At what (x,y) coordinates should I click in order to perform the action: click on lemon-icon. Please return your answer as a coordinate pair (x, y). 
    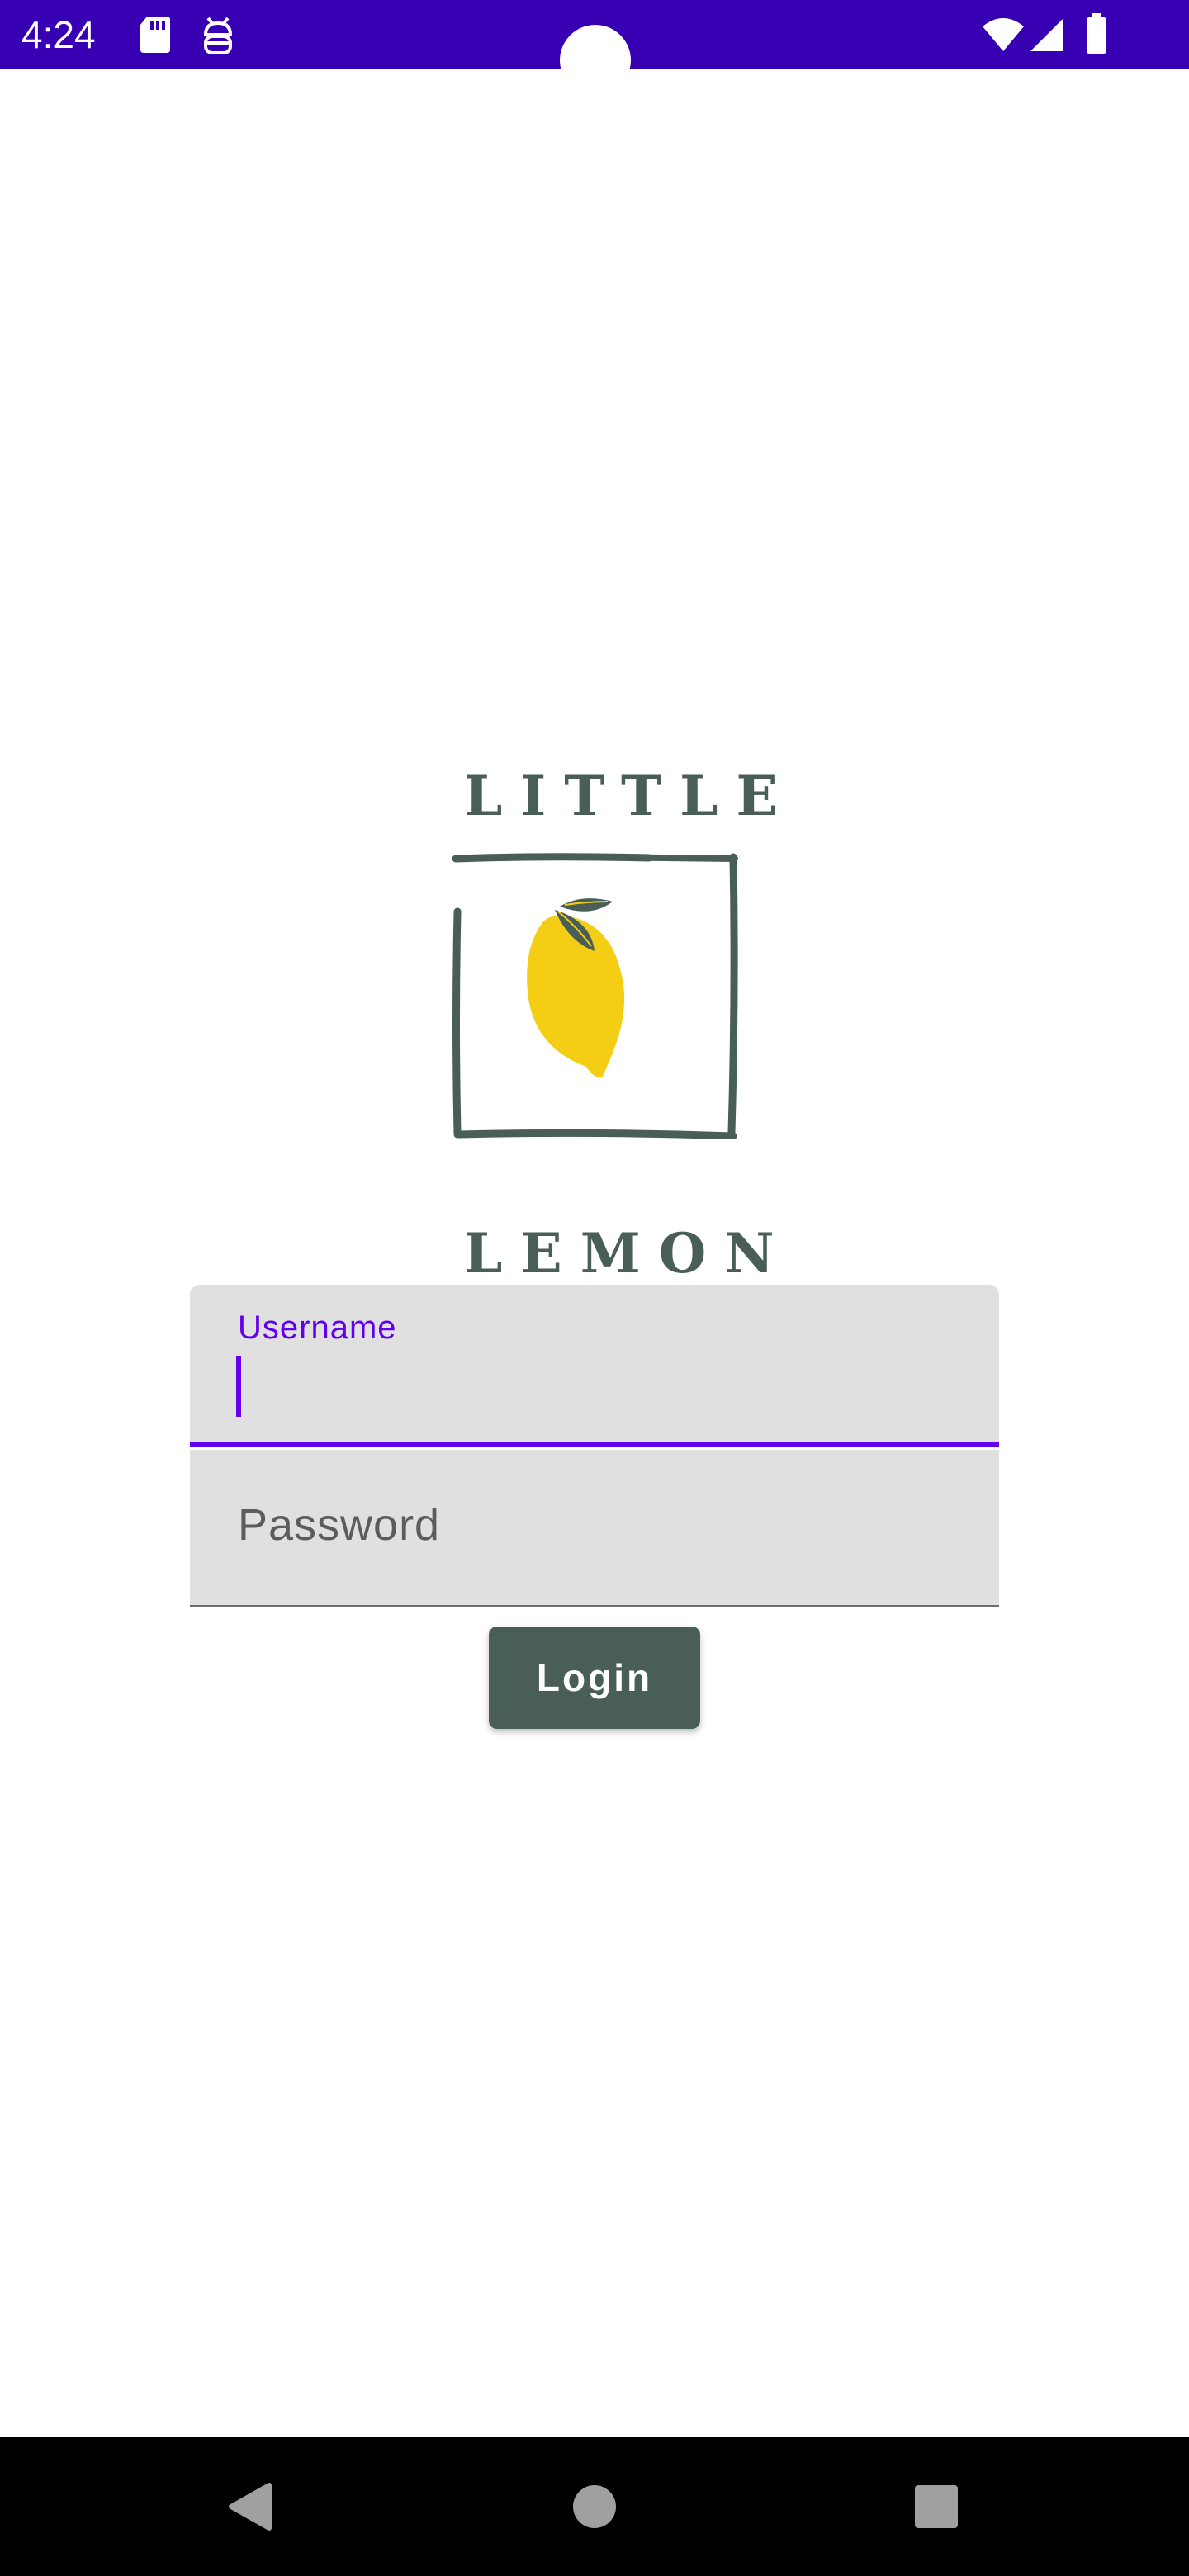
    Looking at the image, I should click on (595, 996).